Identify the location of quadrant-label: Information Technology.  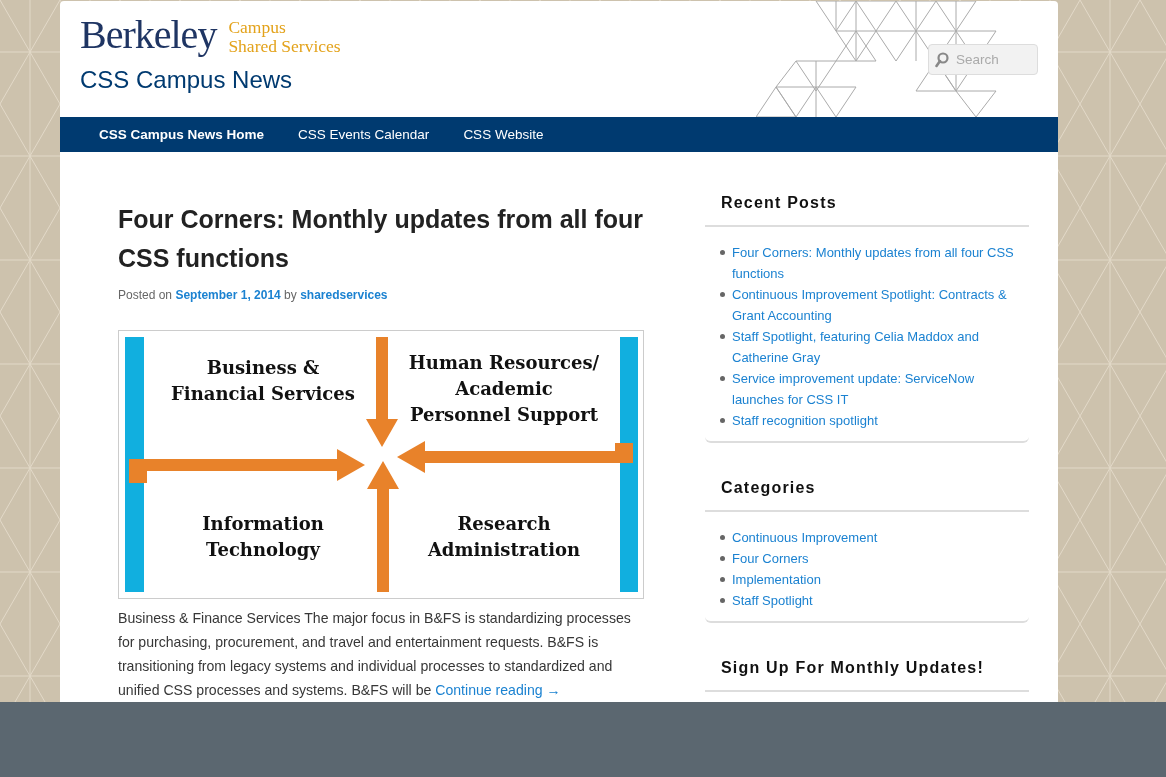
(263, 537).